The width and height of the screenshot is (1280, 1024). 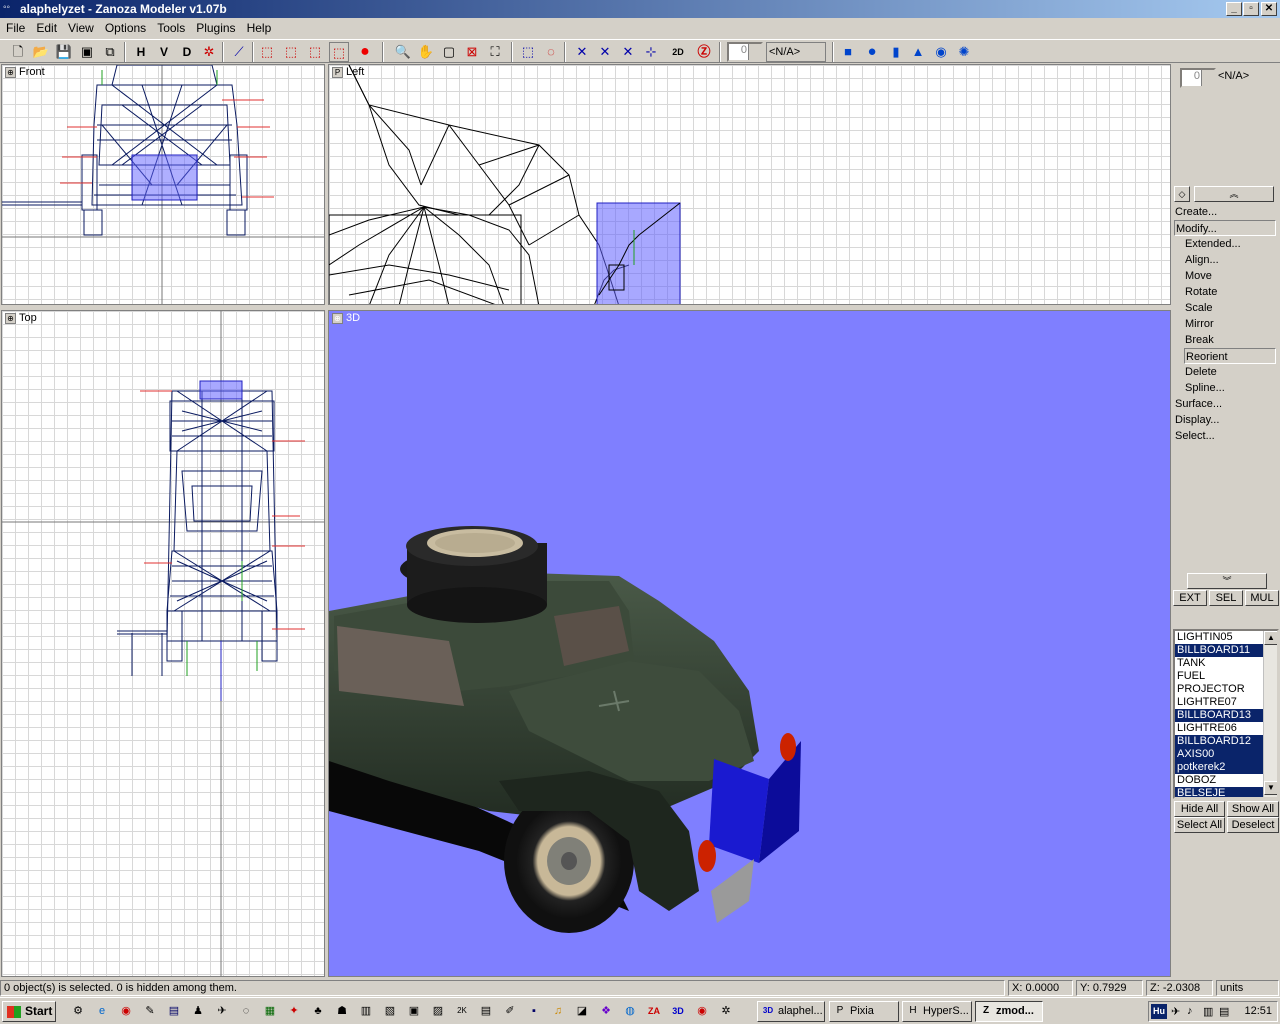 I want to click on object-list-item: LIGHTIN05, so click(x=1219, y=637).